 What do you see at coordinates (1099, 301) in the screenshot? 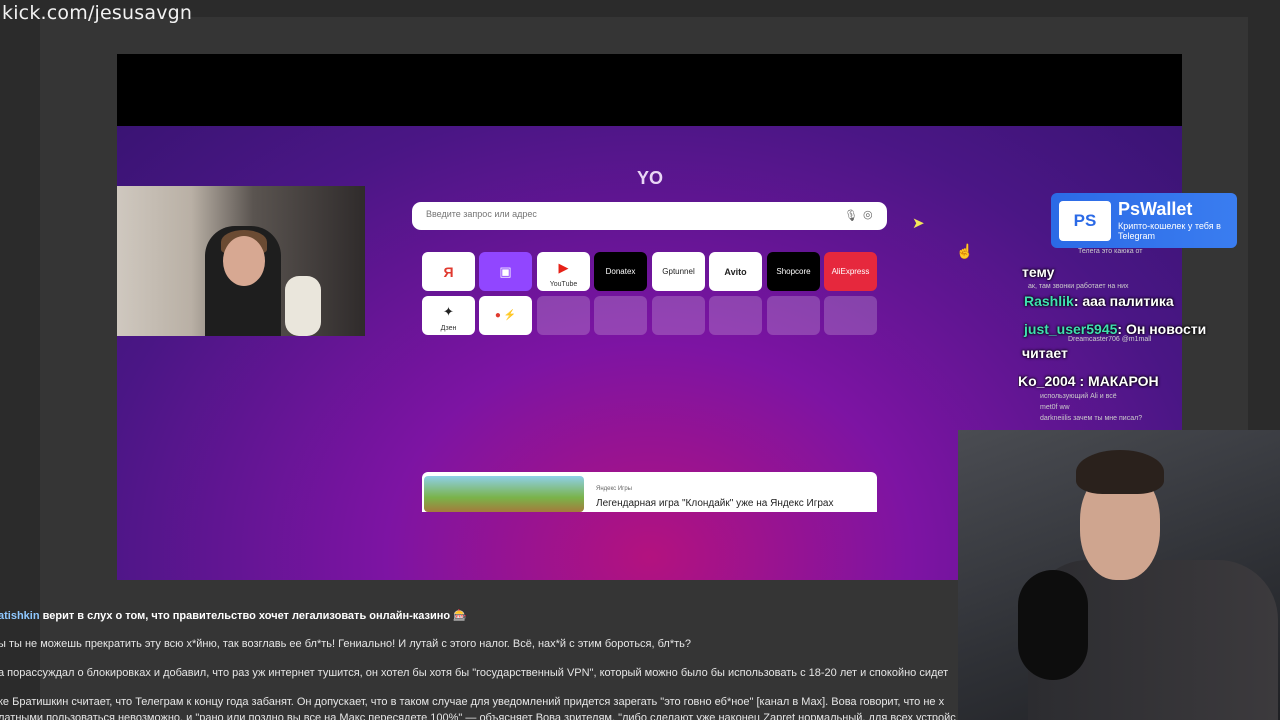
I see `chat-message: Rashlik: ааа палитика` at bounding box center [1099, 301].